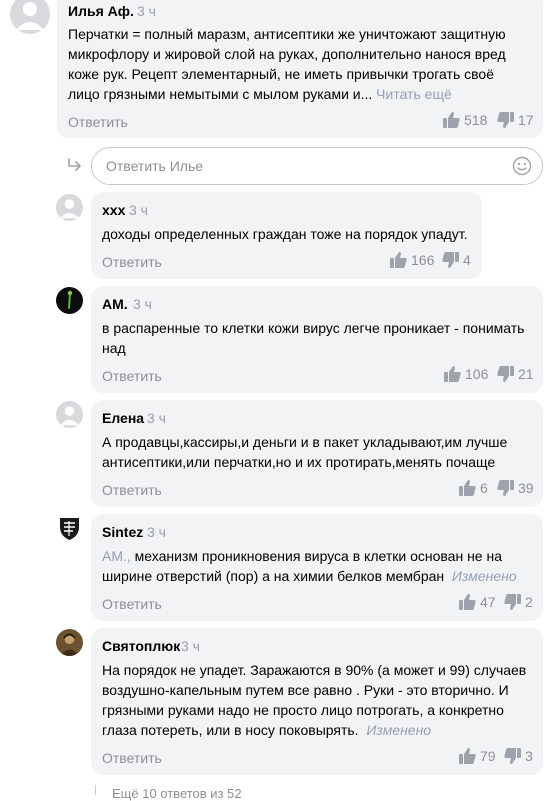 Image resolution: width=558 pixels, height=801 pixels. What do you see at coordinates (122, 532) in the screenshot?
I see `comment-author: Sintez` at bounding box center [122, 532].